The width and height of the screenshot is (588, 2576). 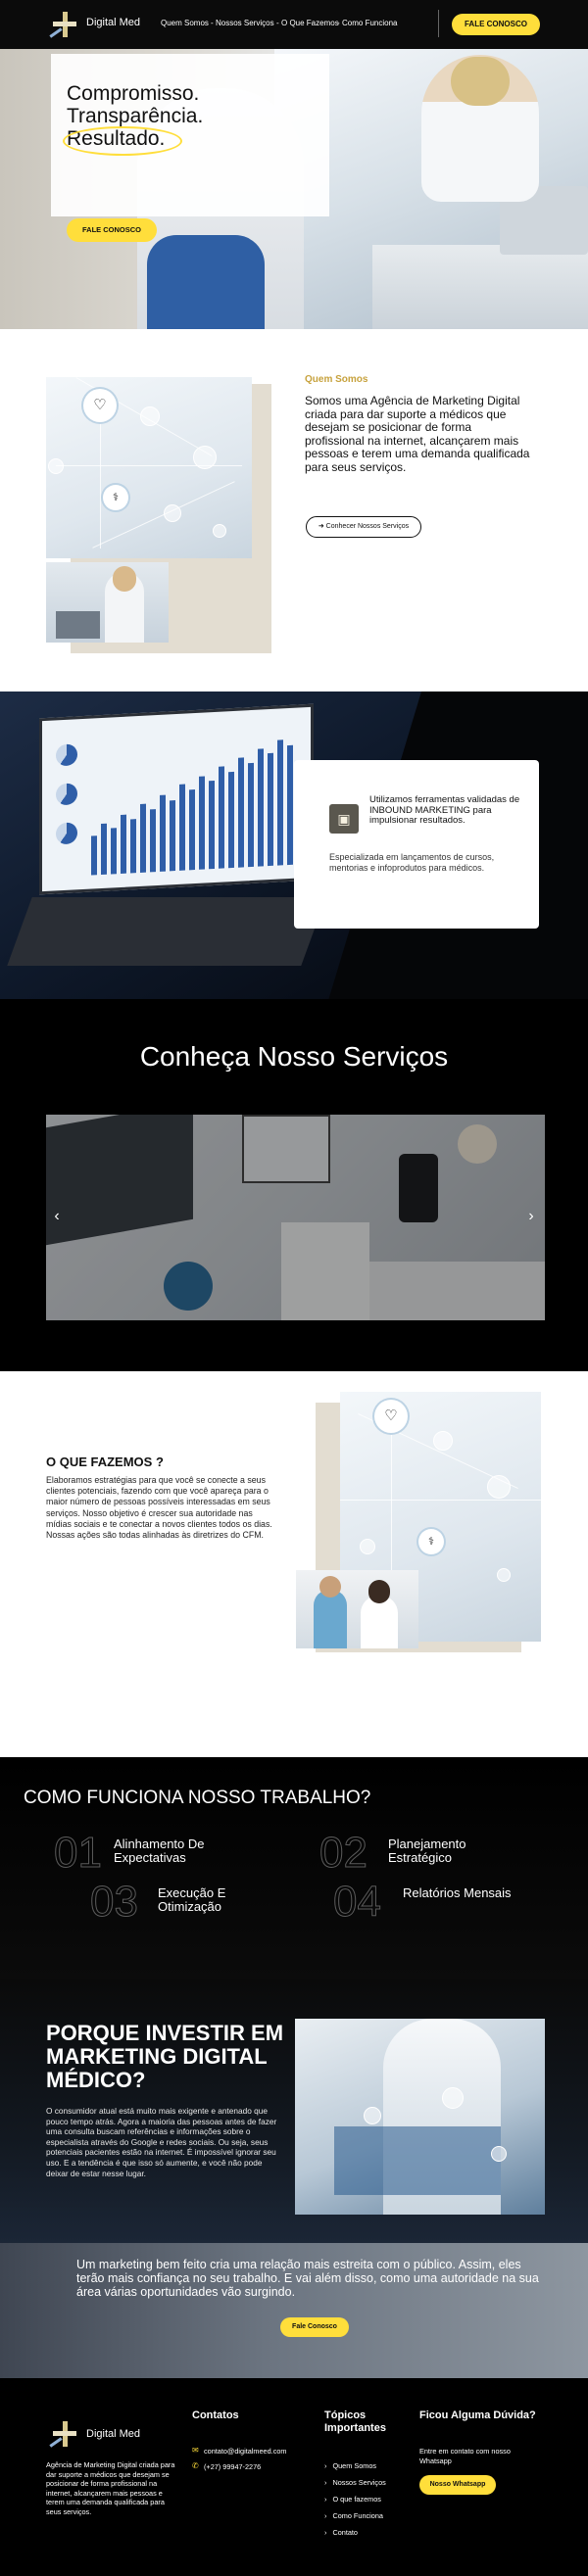 What do you see at coordinates (195, 2450) in the screenshot?
I see `email-icon: ✉` at bounding box center [195, 2450].